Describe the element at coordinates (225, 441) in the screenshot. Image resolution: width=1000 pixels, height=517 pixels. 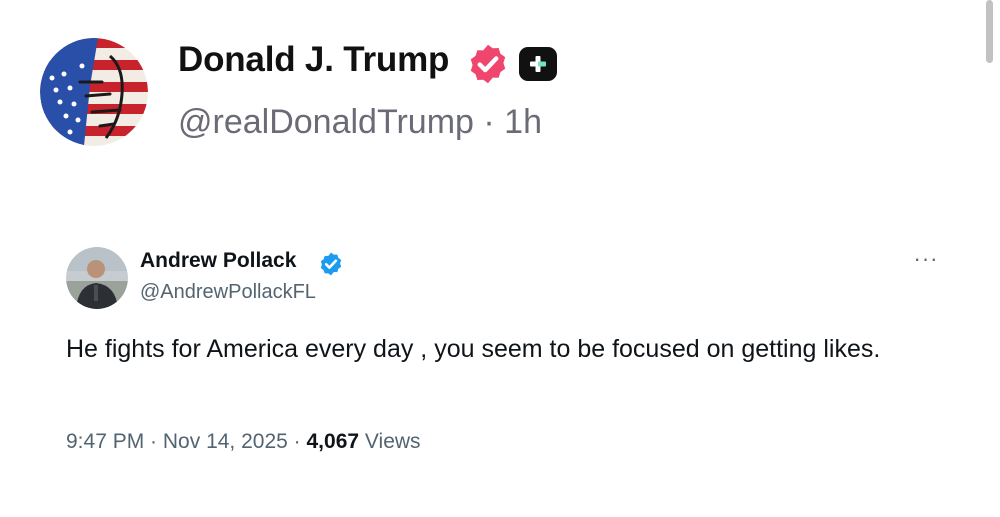
I see `tweet-date: Nov 14, 2025` at that location.